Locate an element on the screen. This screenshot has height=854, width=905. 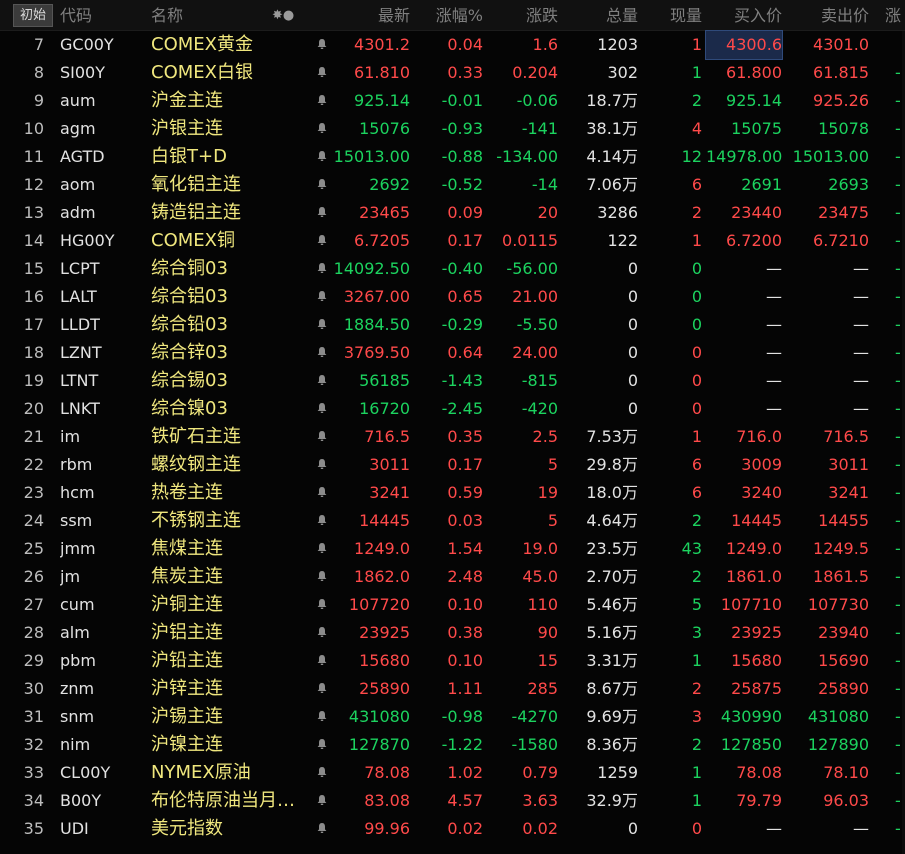
table-row: 13 adm 铸造铝主连 23465 0.09 20 3286 2 23440 23475- is located at coordinates (452, 213).